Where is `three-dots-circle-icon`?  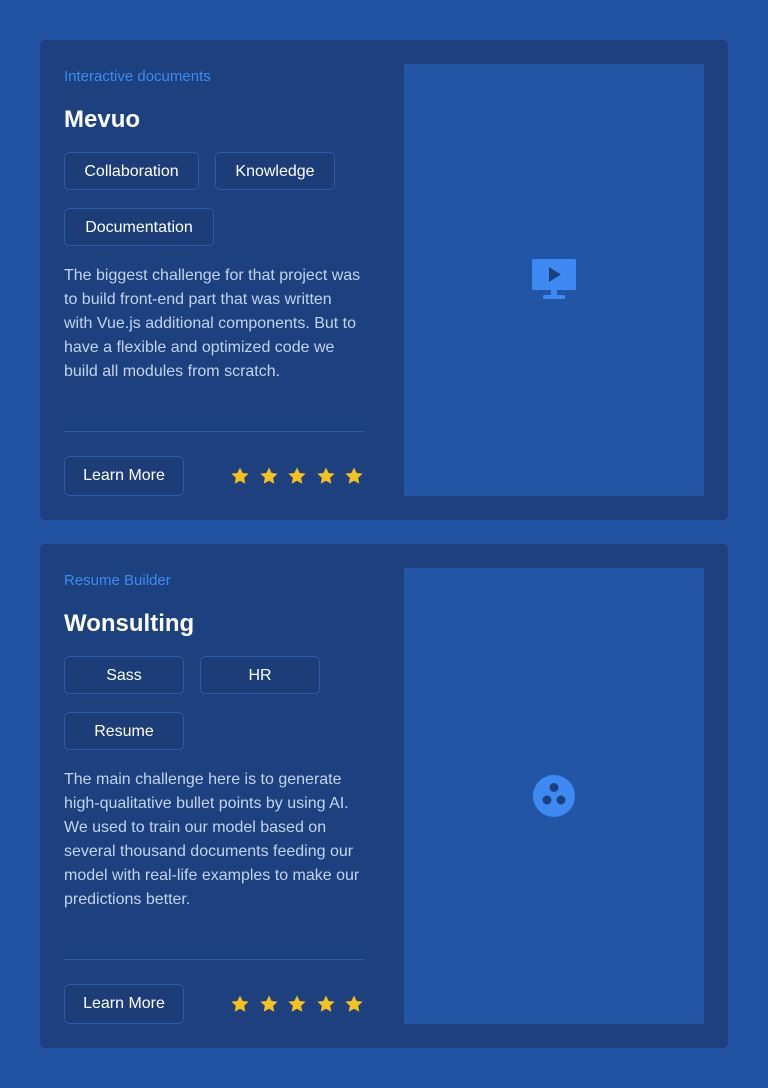 three-dots-circle-icon is located at coordinates (554, 796).